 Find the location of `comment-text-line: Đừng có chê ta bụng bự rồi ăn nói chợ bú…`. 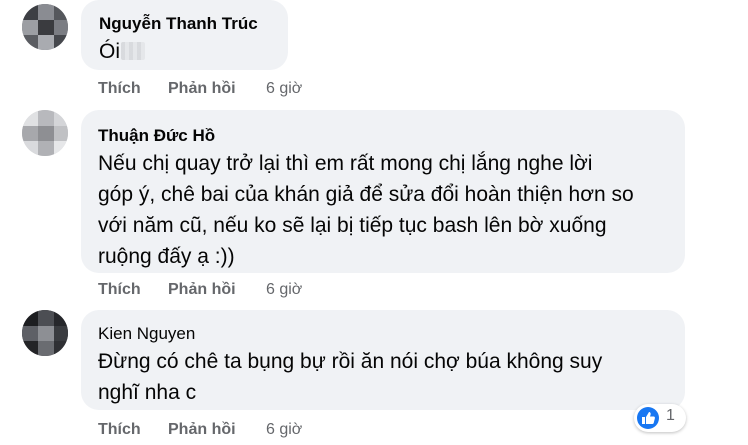

comment-text-line: Đừng có chê ta bụng bự rồi ăn nói chợ bú… is located at coordinates (350, 361).